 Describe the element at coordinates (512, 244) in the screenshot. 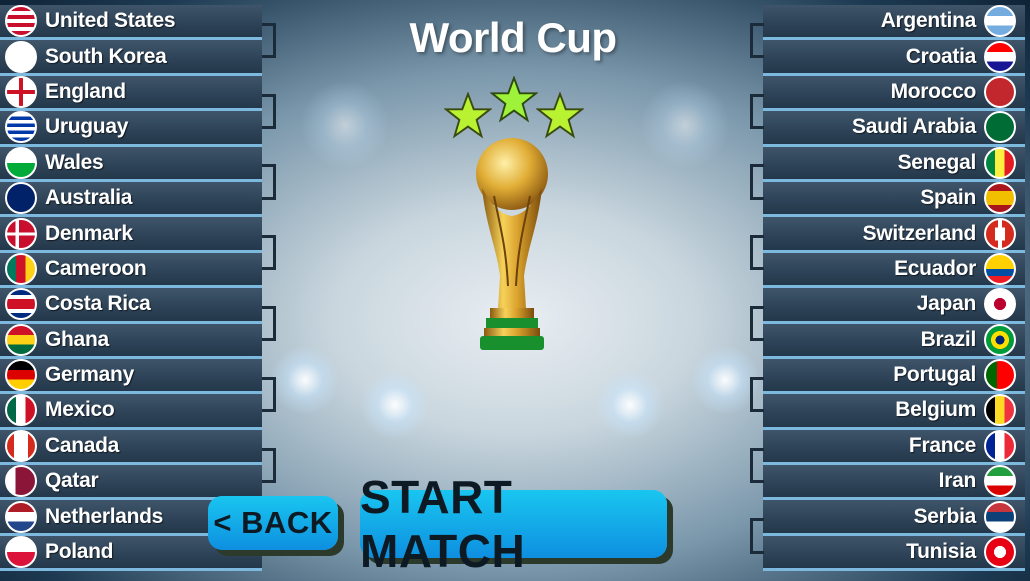

I see `world-cup-trophy-icon` at that location.